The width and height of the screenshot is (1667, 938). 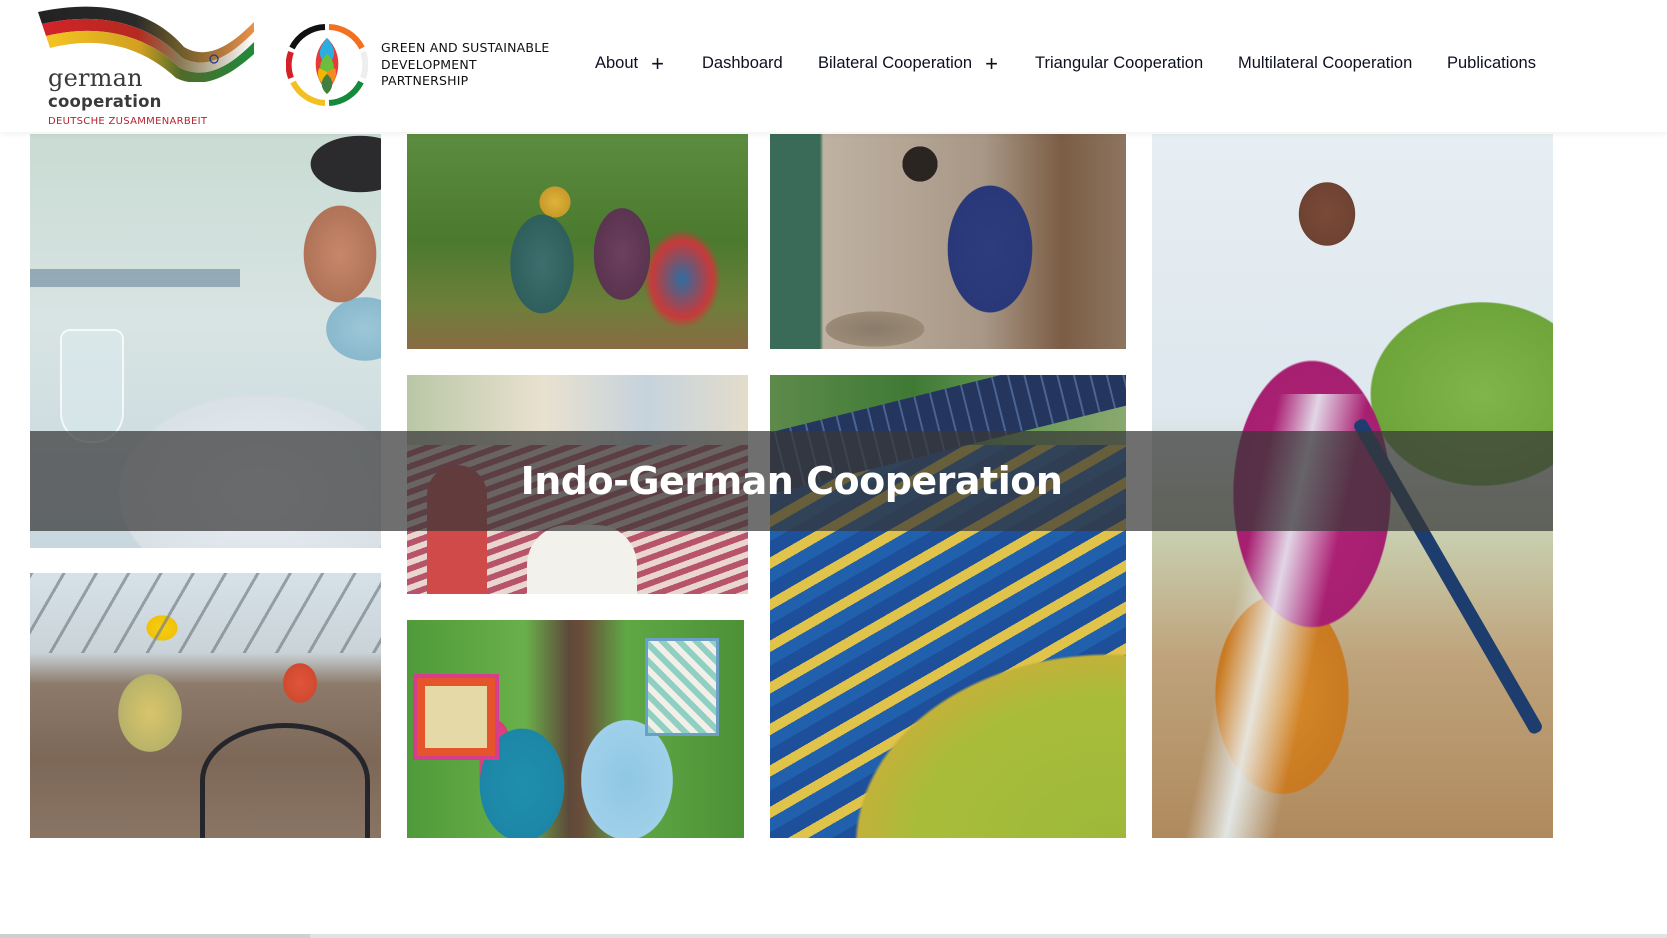 What do you see at coordinates (327, 65) in the screenshot?
I see `gsdp-leaf-logo-icon` at bounding box center [327, 65].